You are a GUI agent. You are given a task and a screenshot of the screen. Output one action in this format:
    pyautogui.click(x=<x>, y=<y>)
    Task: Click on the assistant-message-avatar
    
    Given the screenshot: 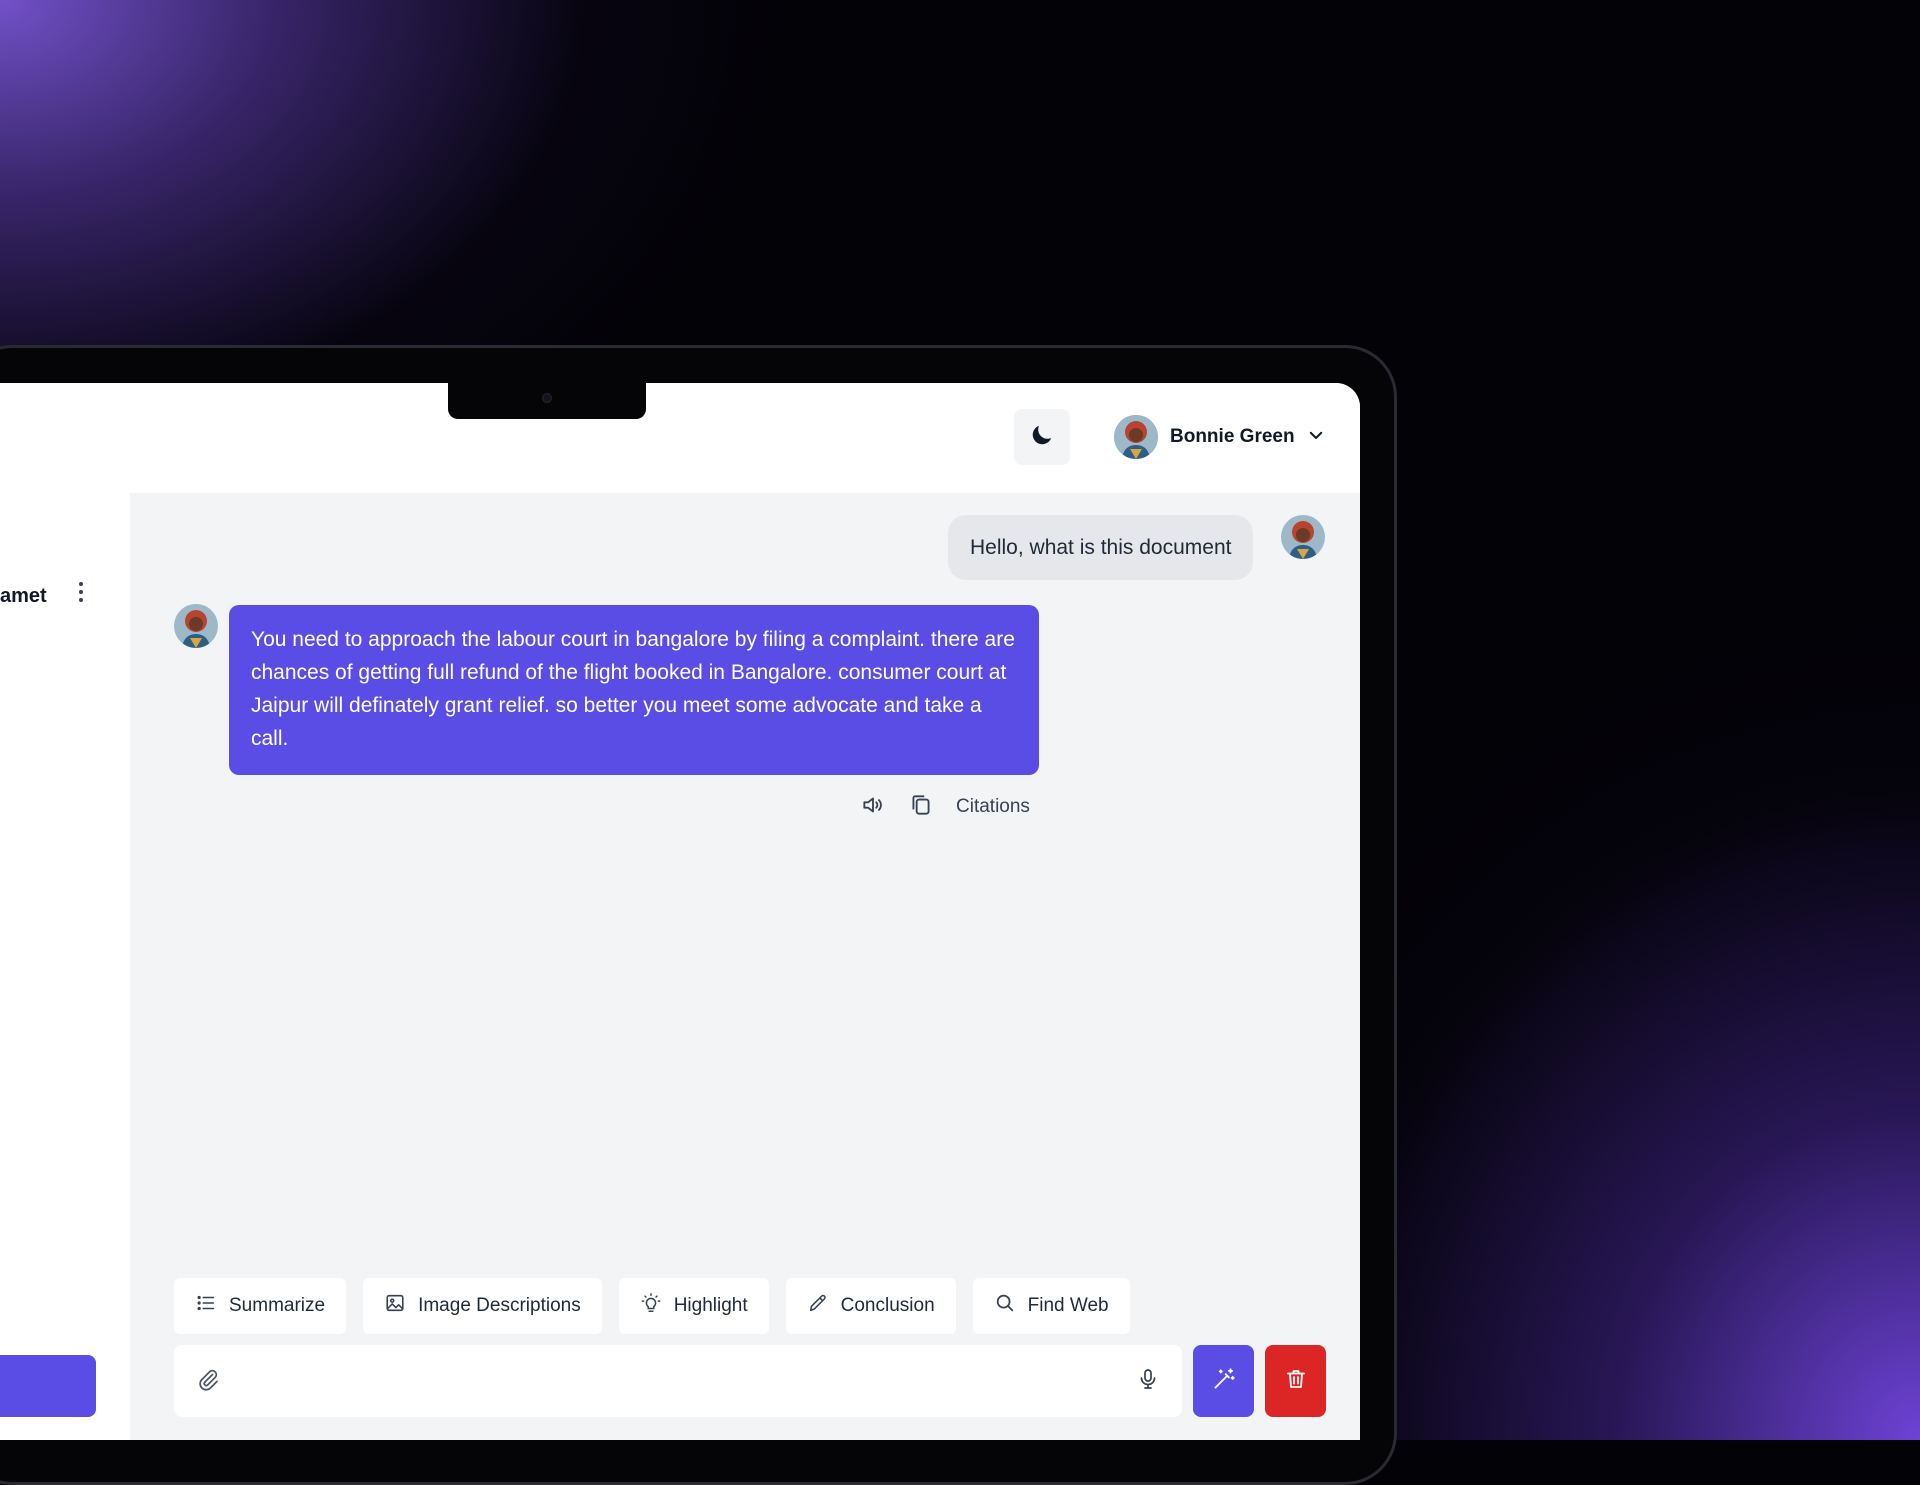 What is the action you would take?
    pyautogui.click(x=196, y=626)
    